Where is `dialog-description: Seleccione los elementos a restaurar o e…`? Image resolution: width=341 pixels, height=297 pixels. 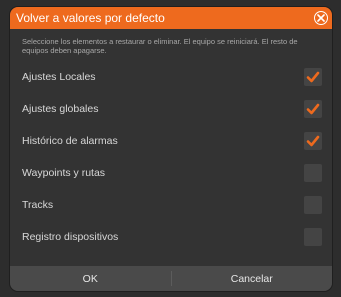
dialog-description: Seleccione los elementos a restaurar o e… is located at coordinates (160, 46).